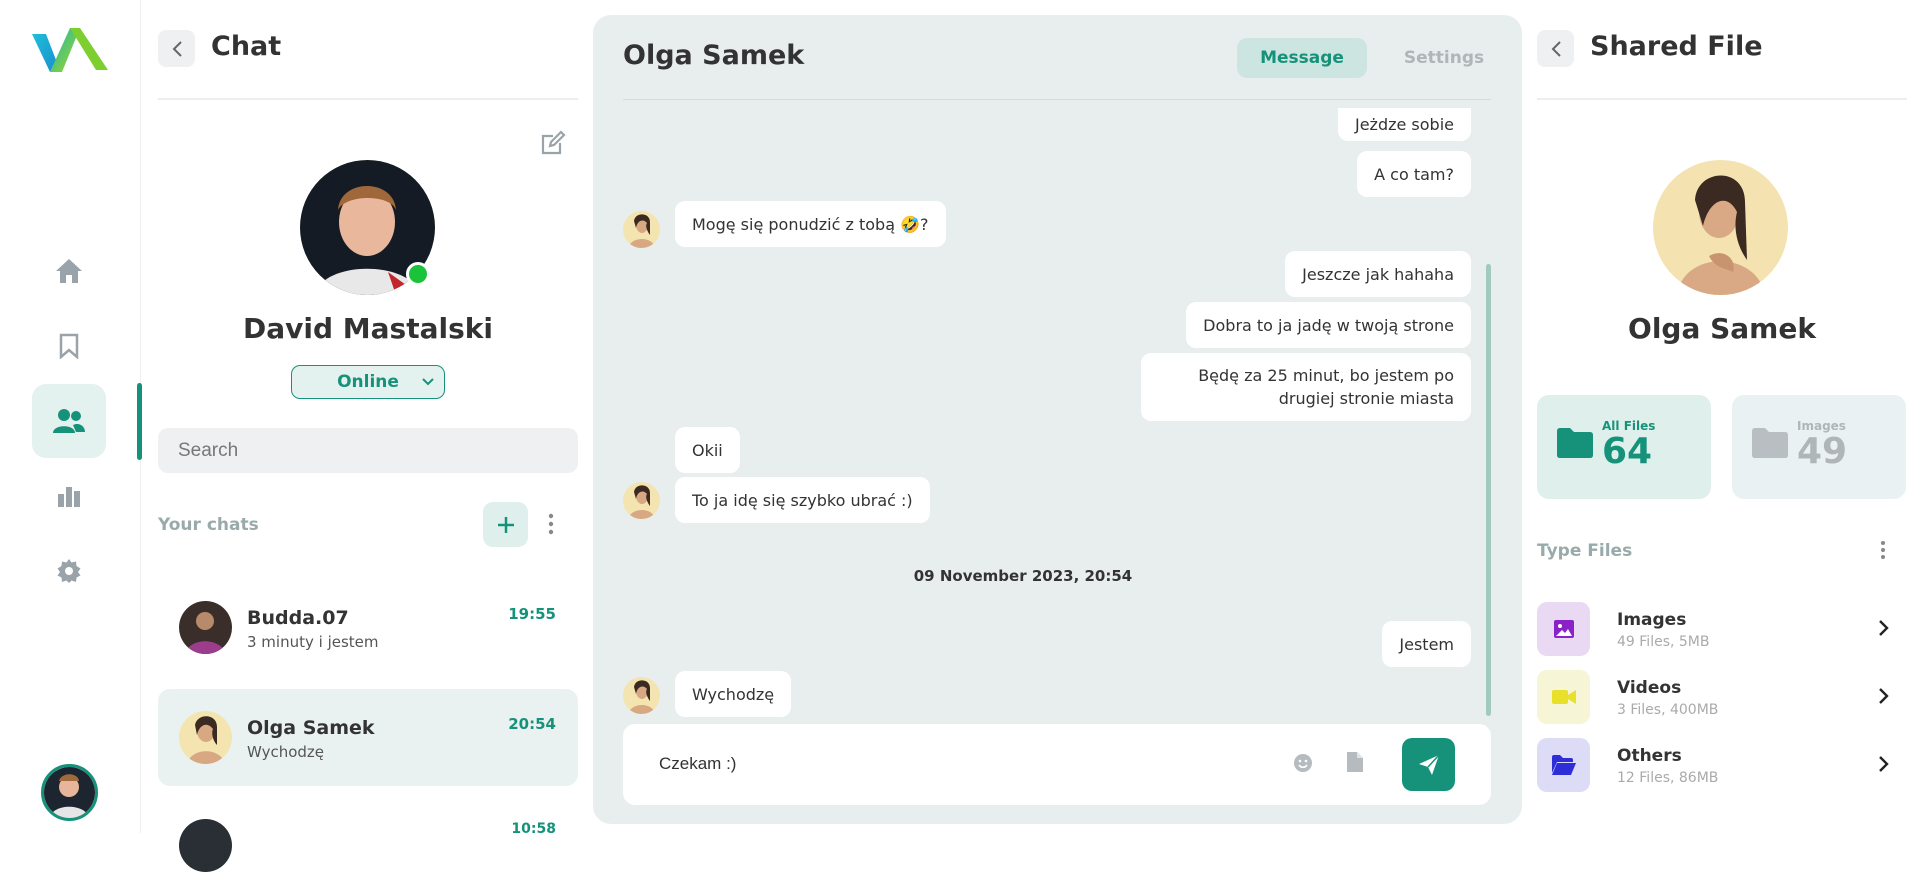 The width and height of the screenshot is (1920, 896). Describe the element at coordinates (208, 525) in the screenshot. I see `your-chats-label: Your chats` at that location.